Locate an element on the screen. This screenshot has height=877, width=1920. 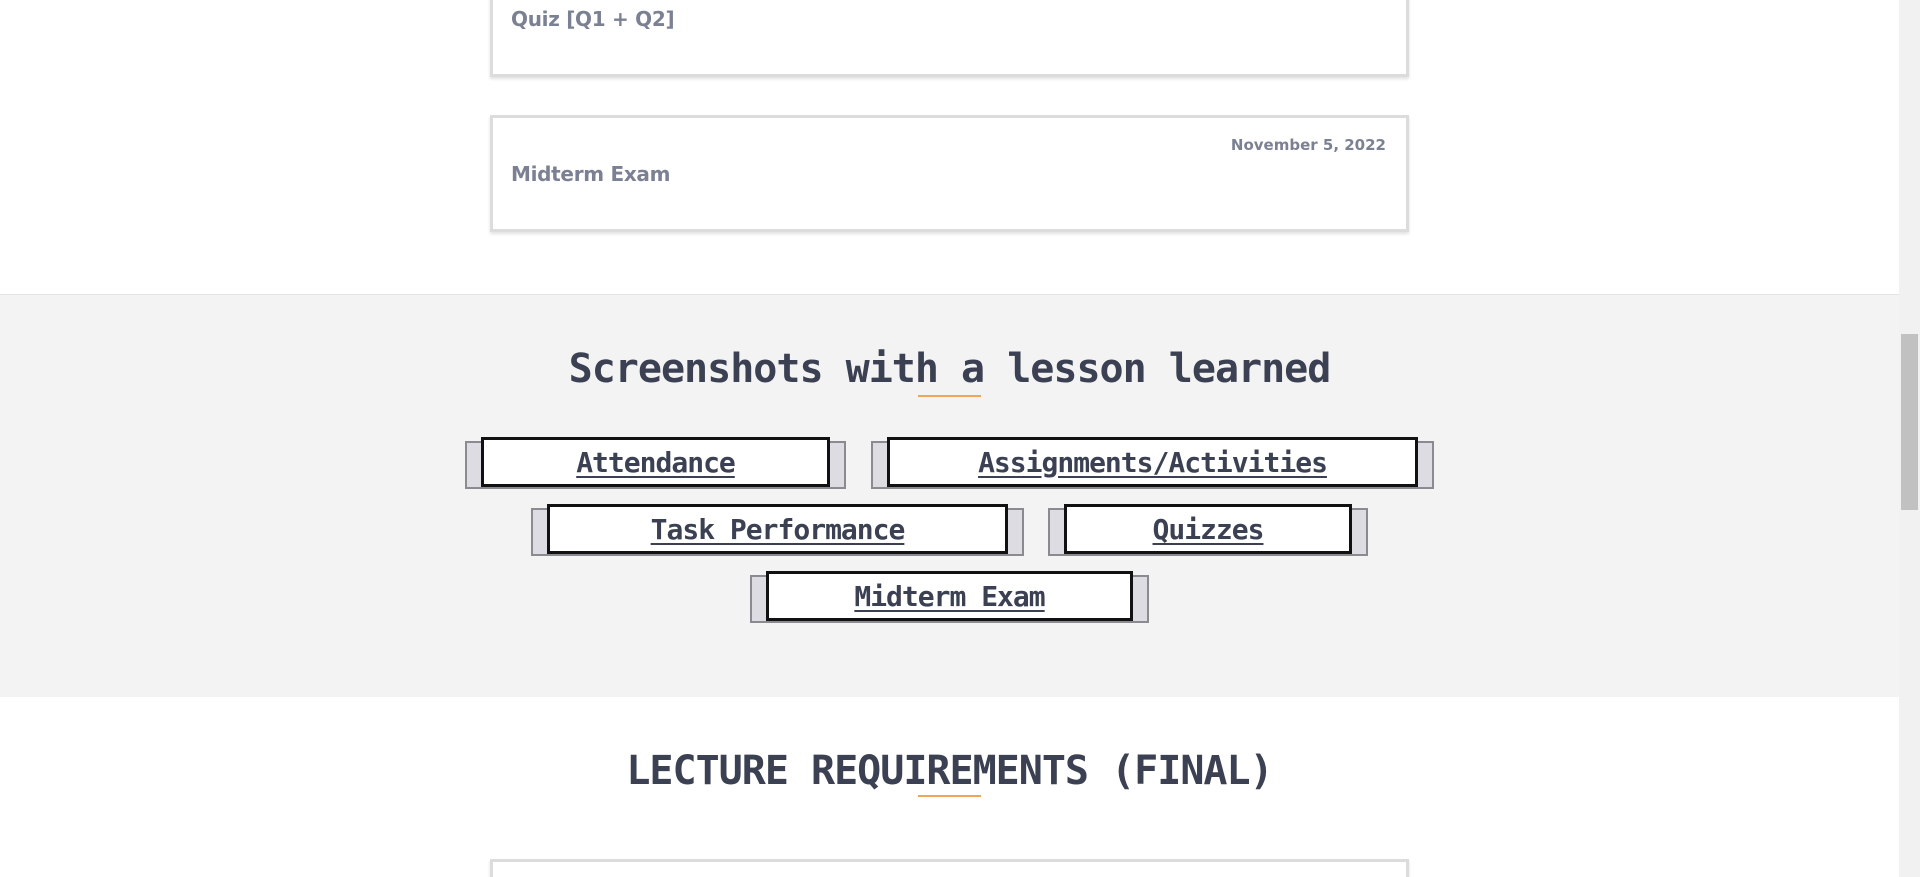
midterm-card: November 5, 2022 Midterm Exam is located at coordinates (949, 173).